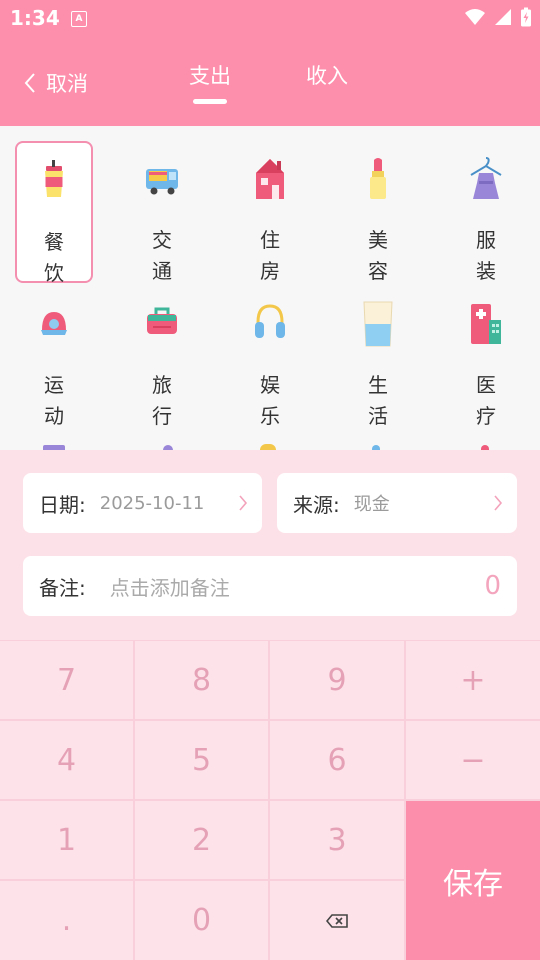  What do you see at coordinates (152, 503) in the screenshot?
I see `date-value: 2025-10-11` at bounding box center [152, 503].